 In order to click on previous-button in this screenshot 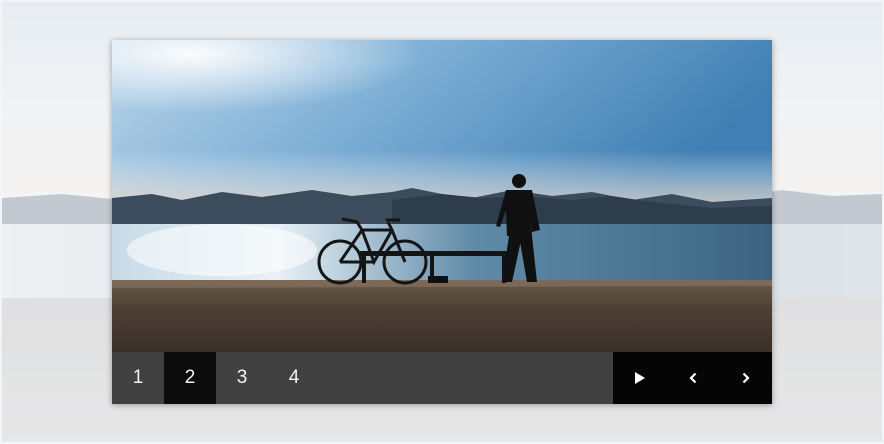, I will do `click(692, 378)`.